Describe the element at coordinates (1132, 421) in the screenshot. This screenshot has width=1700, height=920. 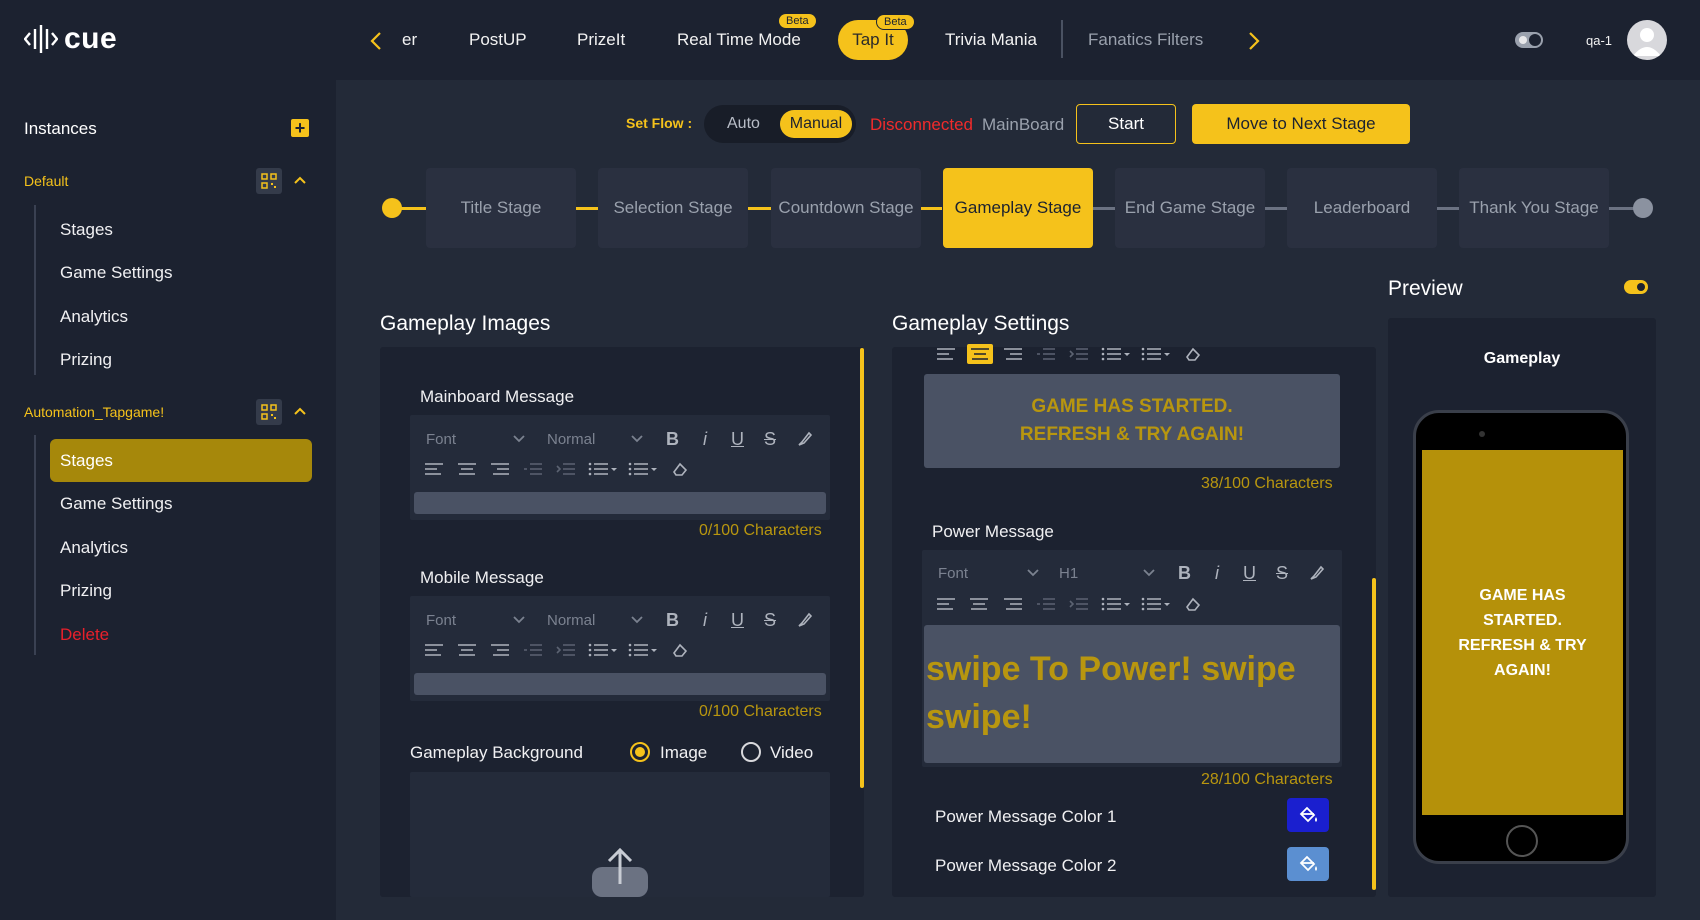
I see `top-message-input: GAME HAS STARTED. REFRESH & TRY AGAIN!` at that location.